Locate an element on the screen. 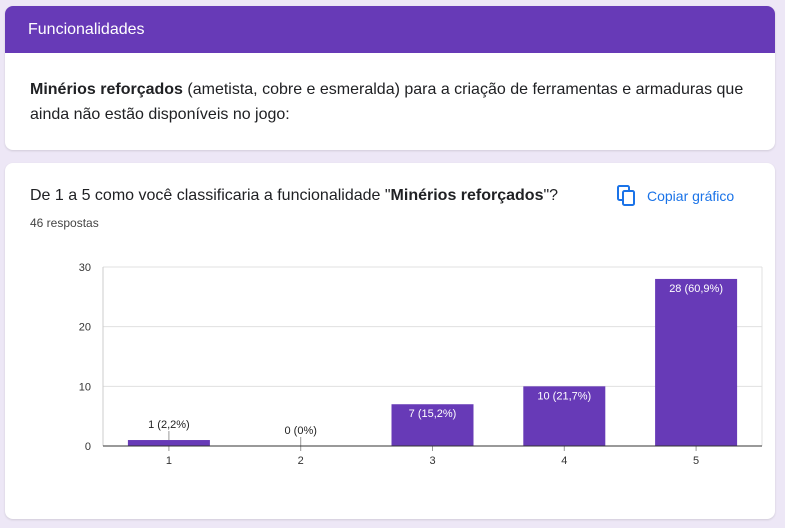 This screenshot has height=528, width=785. data-label: 0 (0%) is located at coordinates (300, 431).